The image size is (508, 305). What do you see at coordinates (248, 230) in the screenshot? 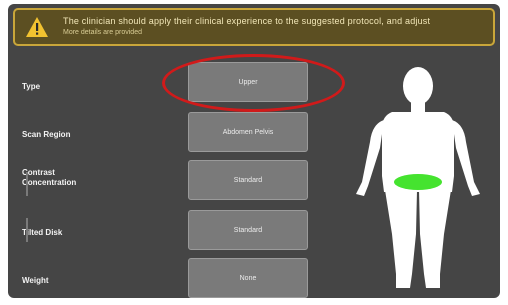
I see `tilted-disk-select-button: Standard` at bounding box center [248, 230].